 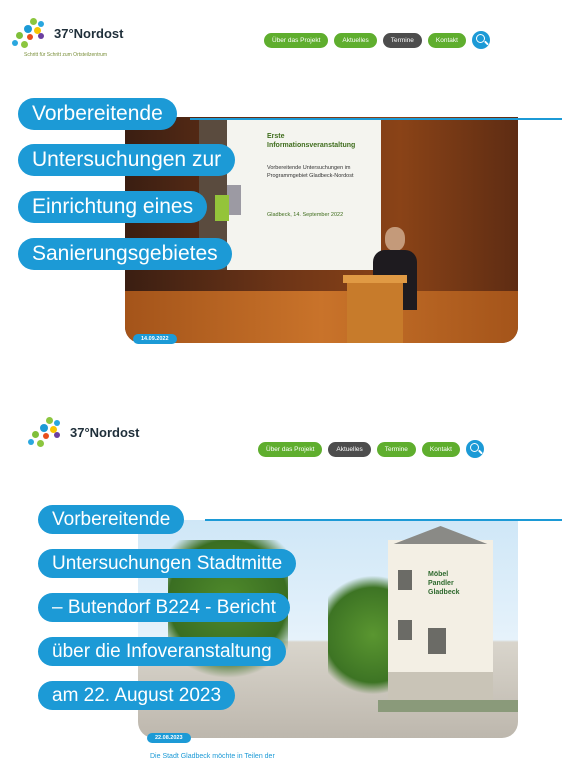 I want to click on brand-subtitle: Schritt für Schritt zum Ortsteilzentrum, so click(x=66, y=55).